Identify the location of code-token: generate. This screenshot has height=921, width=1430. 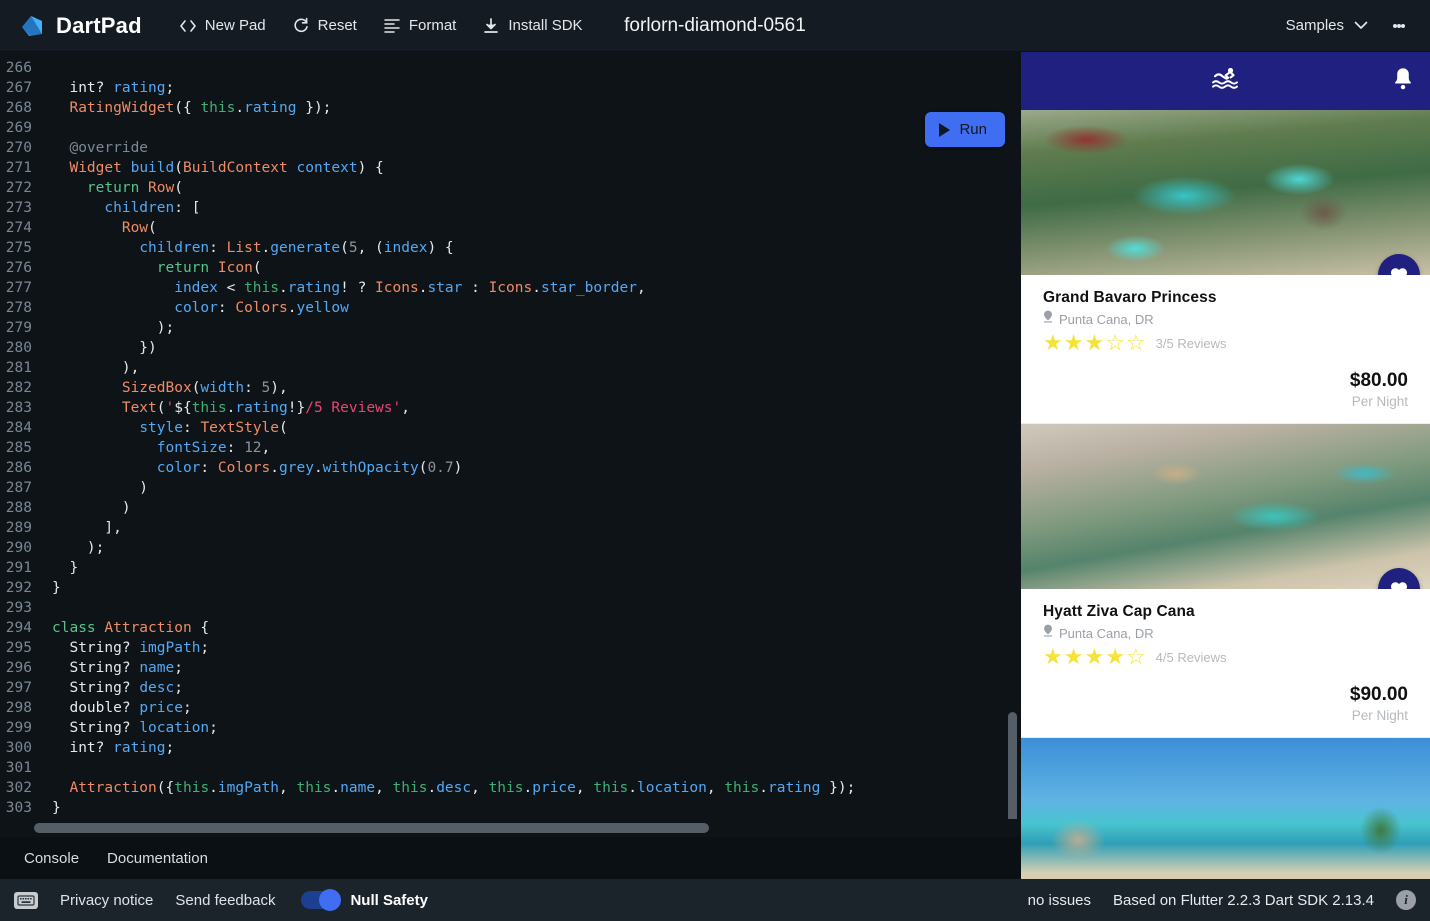
(305, 248).